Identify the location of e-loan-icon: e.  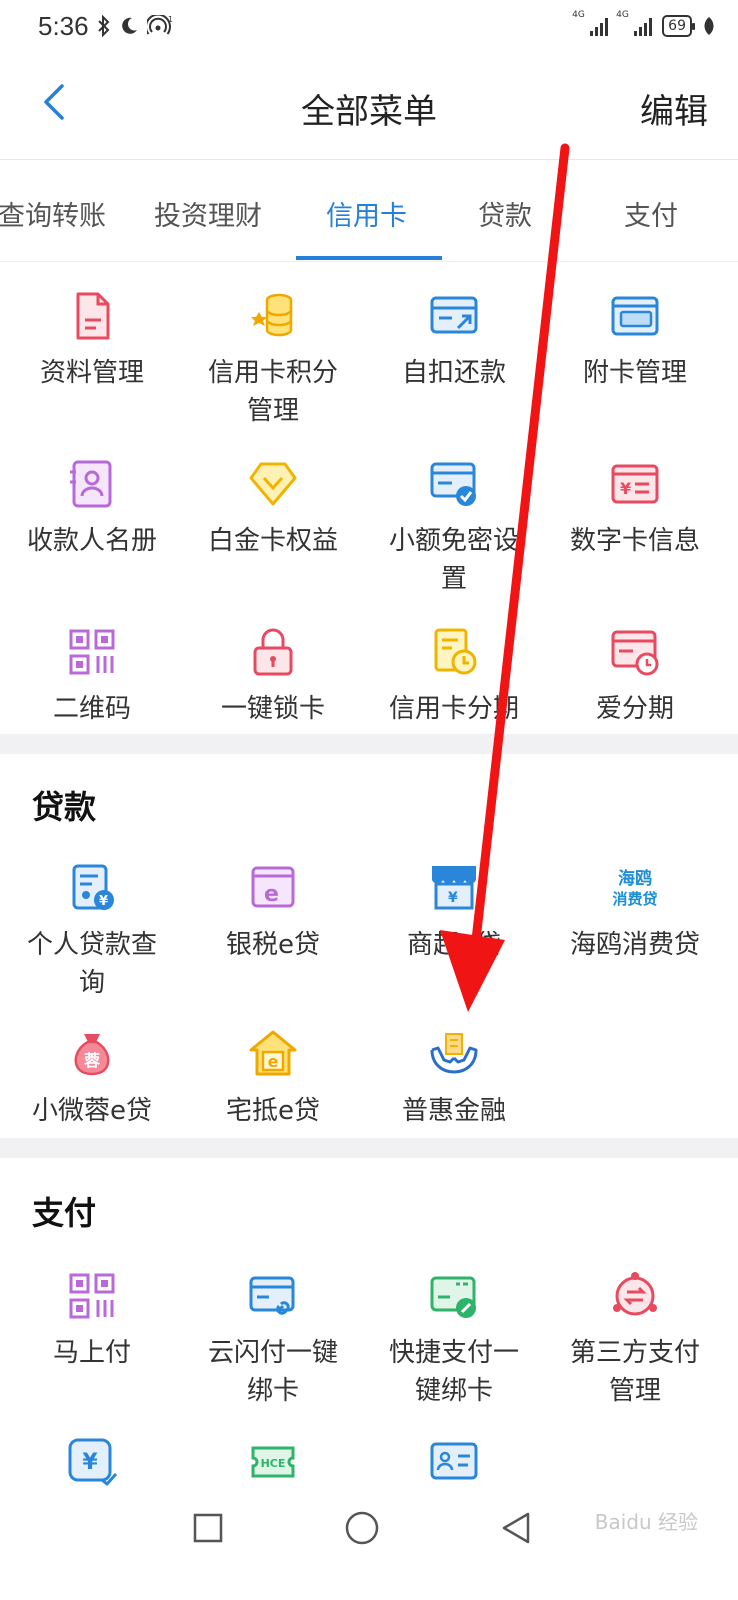
(273, 887).